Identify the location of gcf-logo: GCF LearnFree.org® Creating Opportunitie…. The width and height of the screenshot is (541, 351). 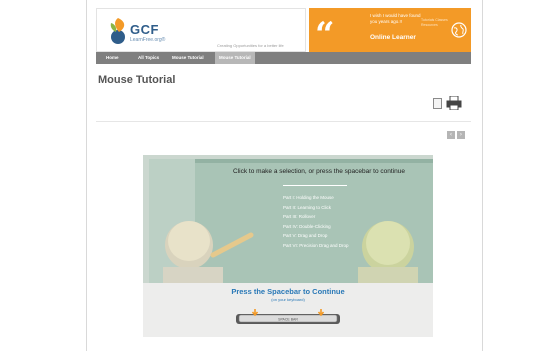
(201, 30).